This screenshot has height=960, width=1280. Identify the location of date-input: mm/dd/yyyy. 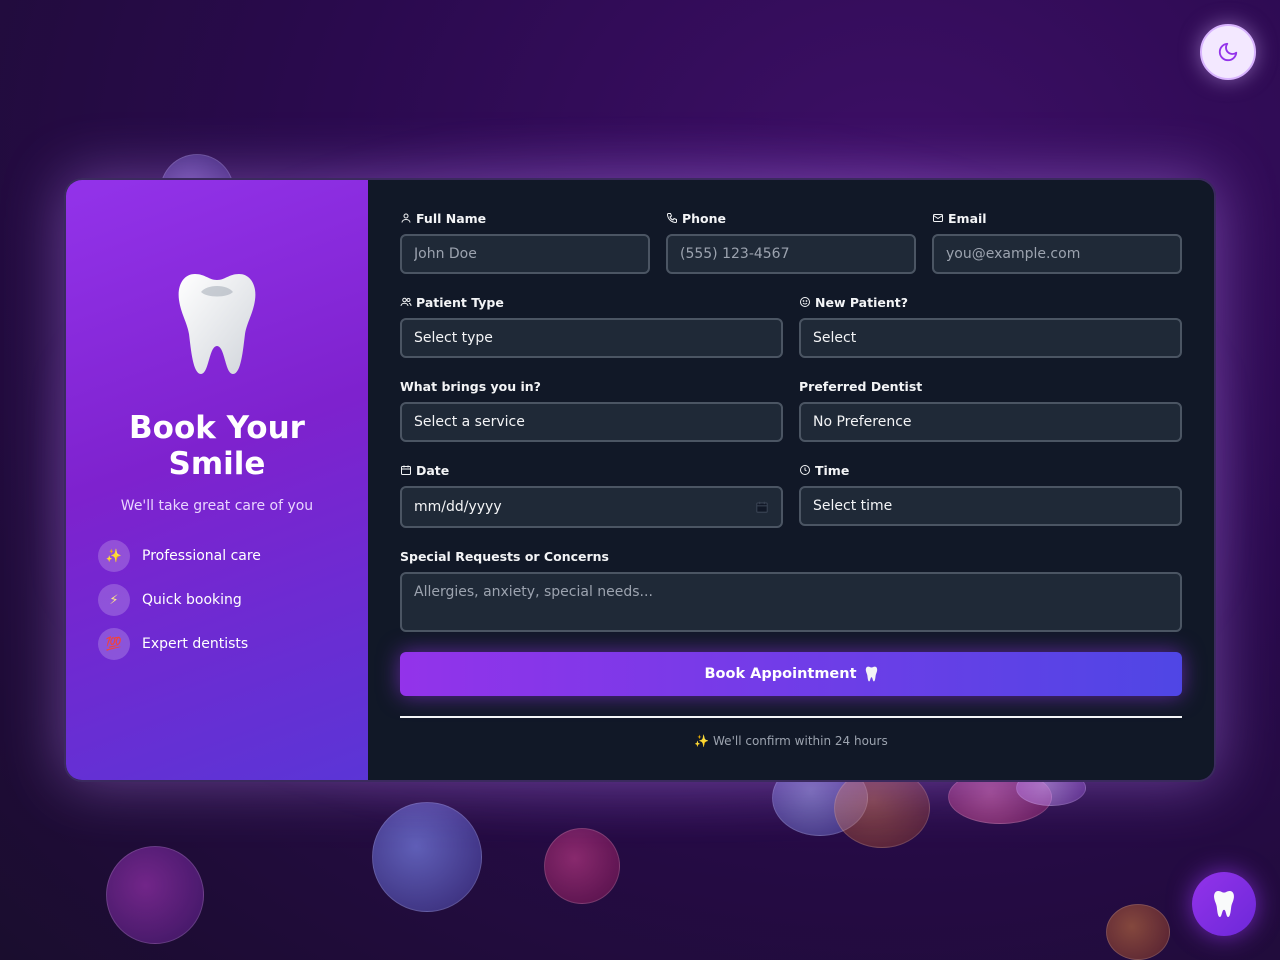
(591, 507).